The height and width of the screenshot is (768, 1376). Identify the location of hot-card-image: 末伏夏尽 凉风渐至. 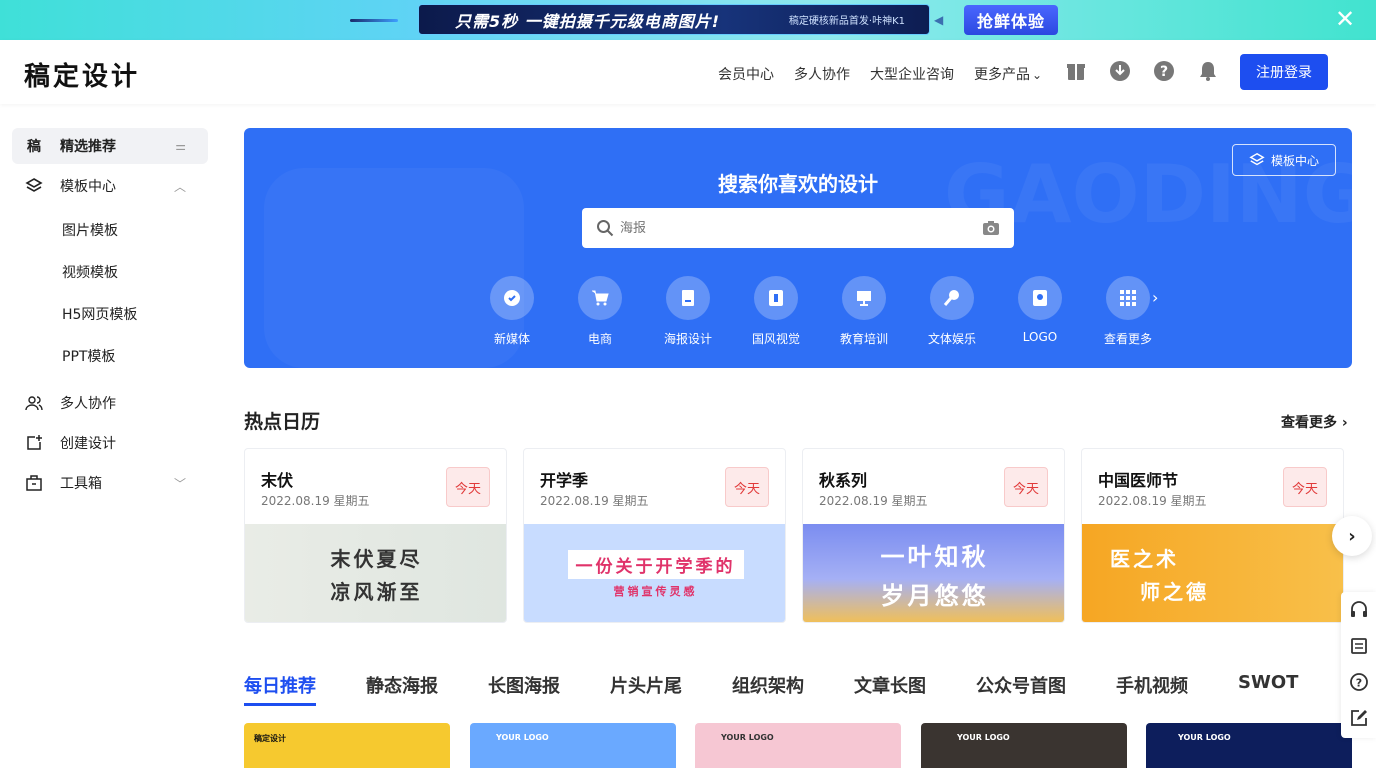
(375, 573).